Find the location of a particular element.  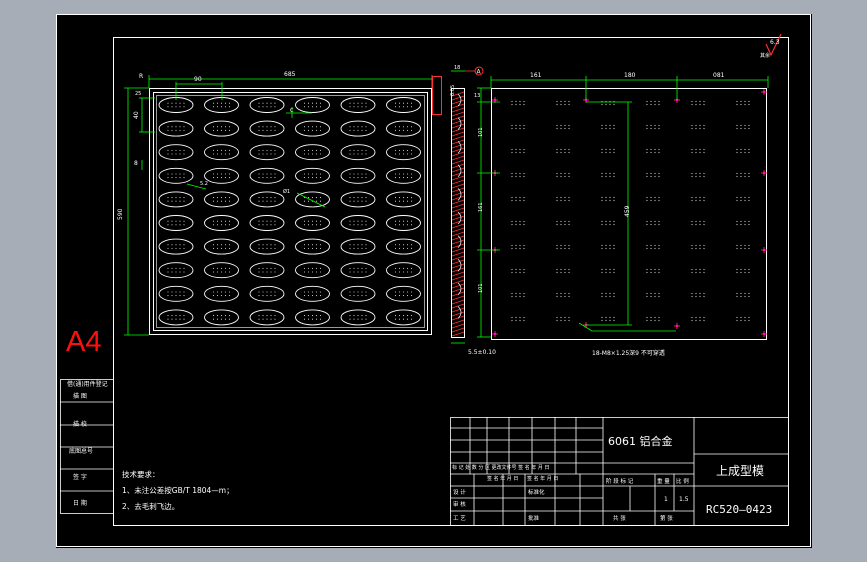

bottom-dim: 5.5±0.10 is located at coordinates (482, 352).